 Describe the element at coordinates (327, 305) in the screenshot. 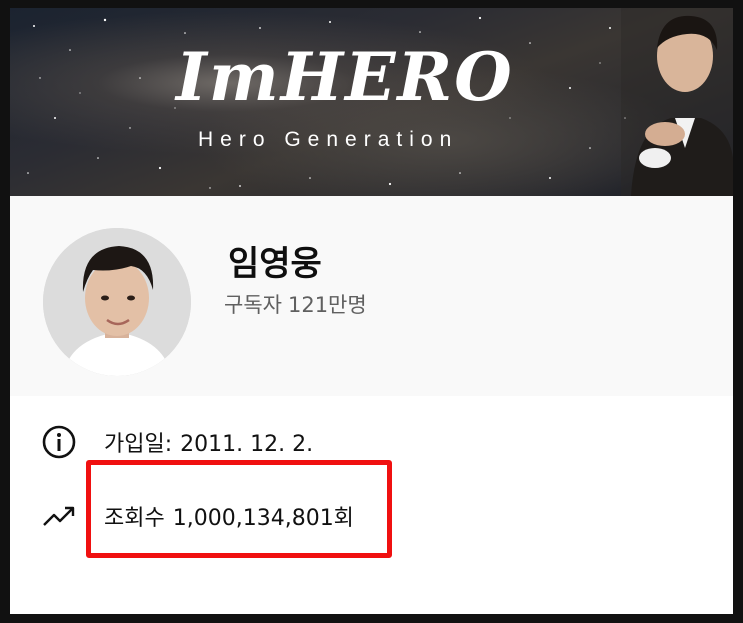

I see `subscribers-value: 121만명` at that location.